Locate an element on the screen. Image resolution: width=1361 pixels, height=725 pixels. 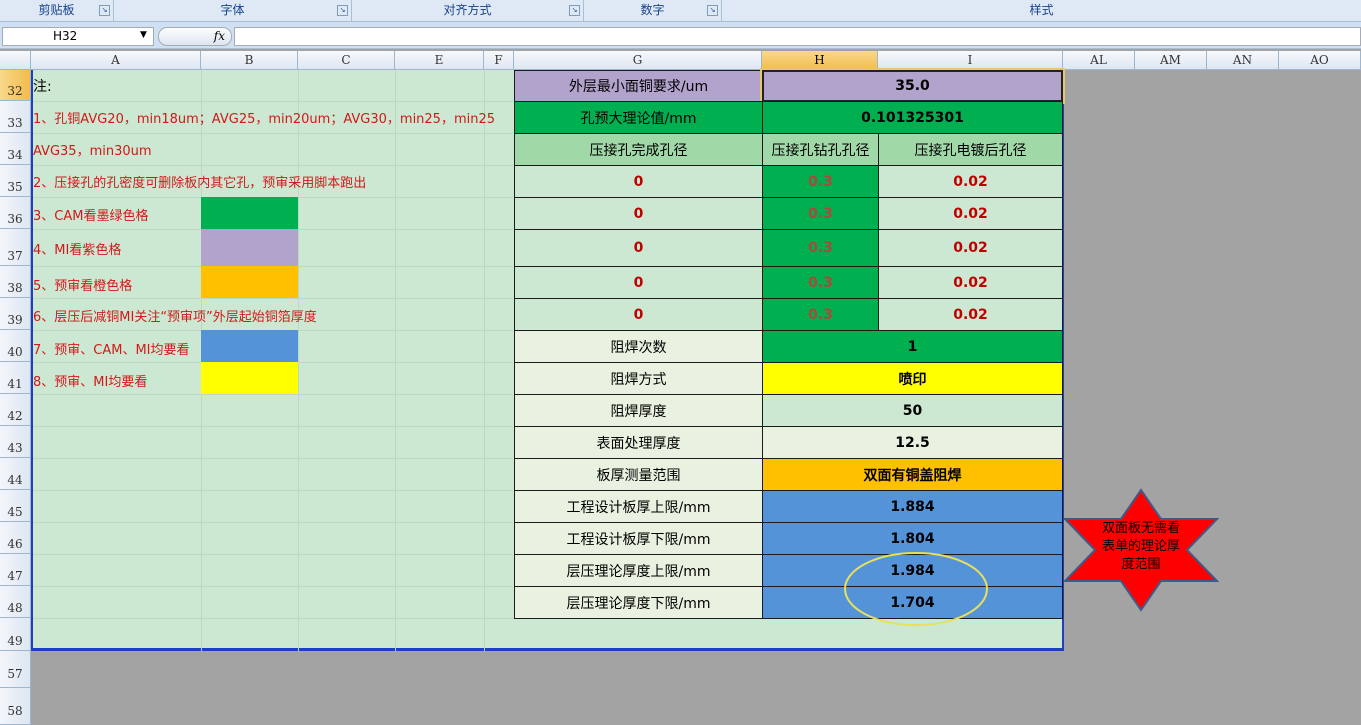
note-item: 2、压接孔的孔密度可删除板内其它孔，预审采用脚本跑出 is located at coordinates (200, 183).